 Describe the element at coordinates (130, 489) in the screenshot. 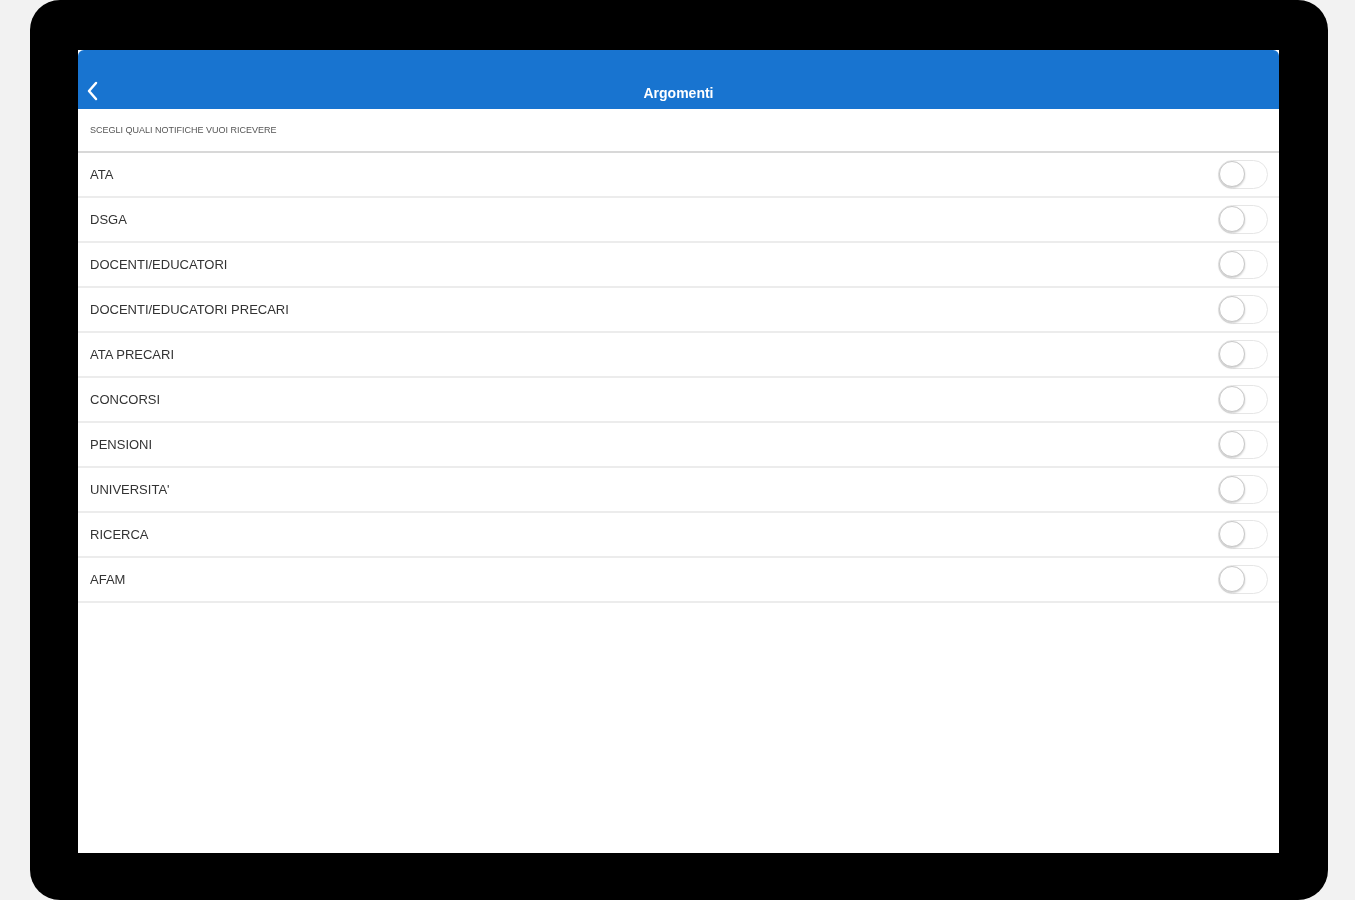

I see `topic-label: UNIVERSITA'` at that location.